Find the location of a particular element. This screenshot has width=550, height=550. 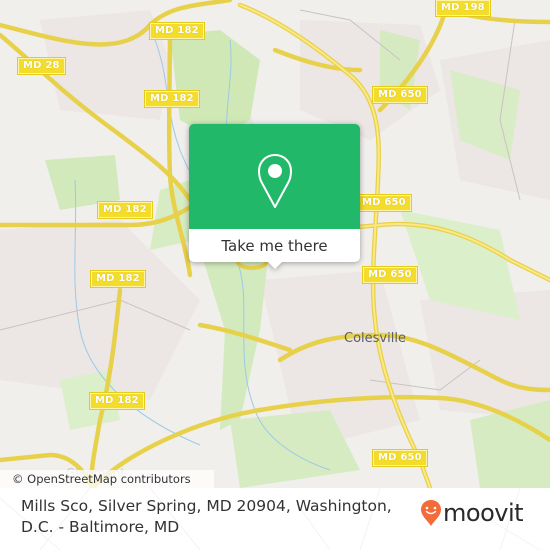

place-label-colesville: Colesville is located at coordinates (375, 338).